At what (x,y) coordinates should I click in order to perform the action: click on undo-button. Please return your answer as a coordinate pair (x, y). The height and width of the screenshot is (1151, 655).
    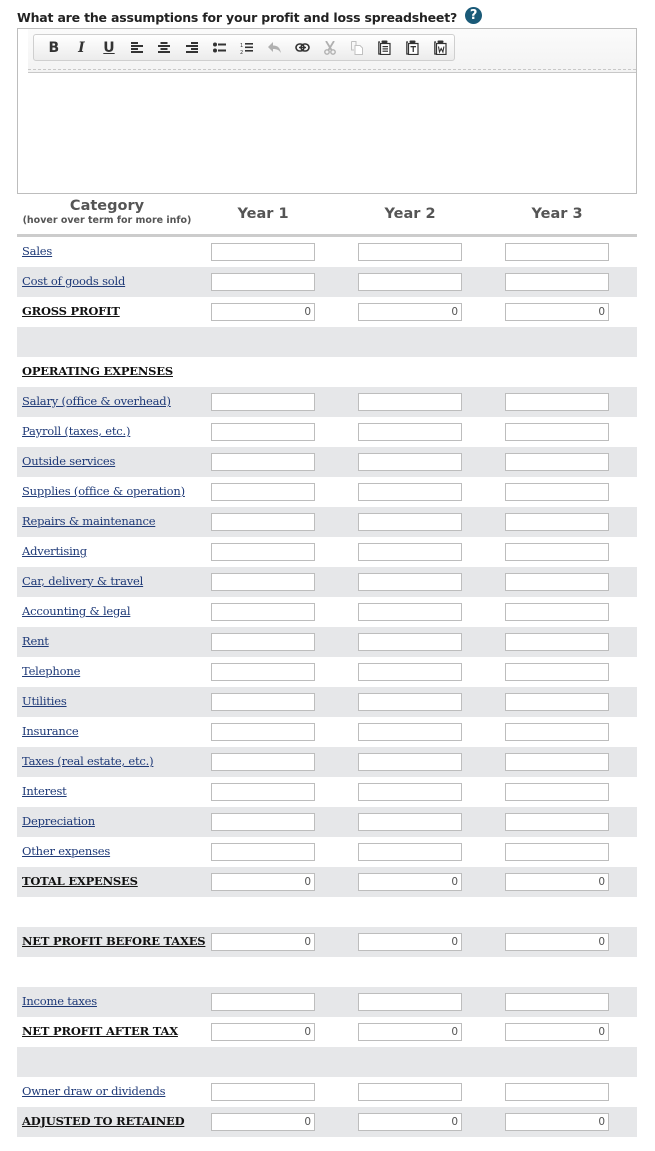
    Looking at the image, I should click on (275, 48).